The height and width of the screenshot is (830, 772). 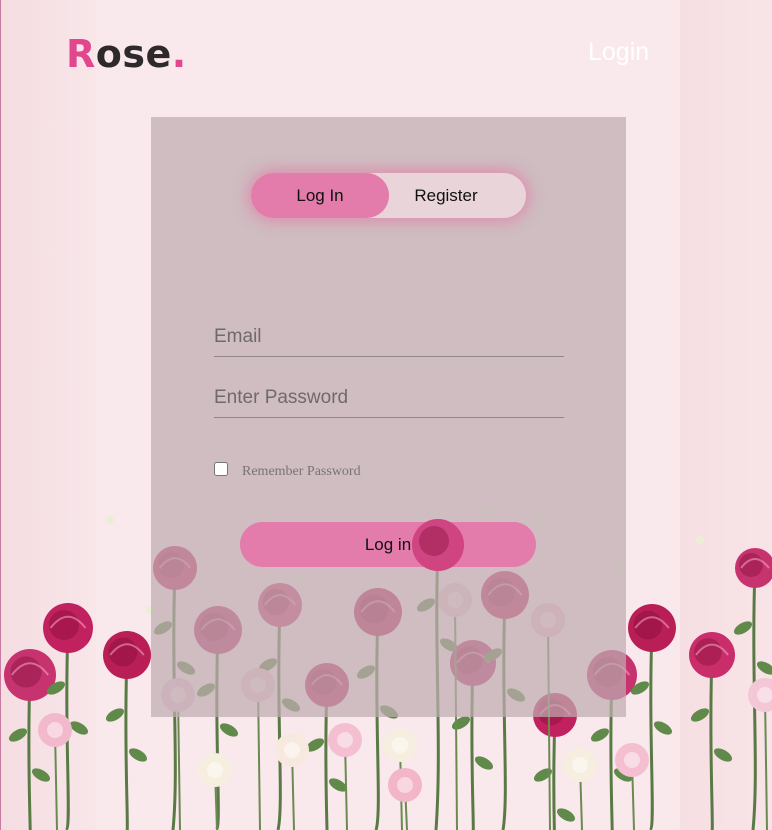 What do you see at coordinates (446, 195) in the screenshot?
I see `tab-register: Register` at bounding box center [446, 195].